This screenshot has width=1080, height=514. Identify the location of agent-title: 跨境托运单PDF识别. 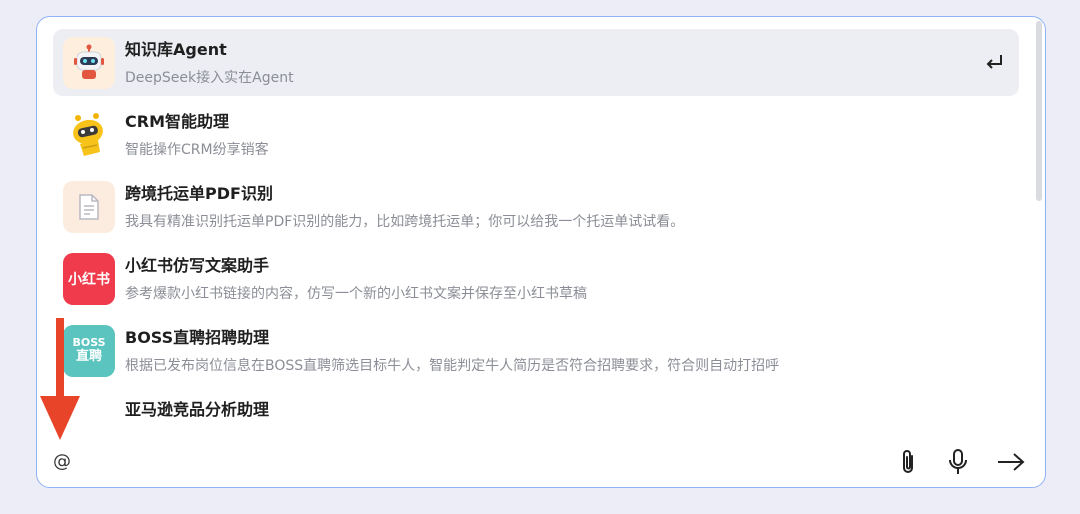
(199, 193).